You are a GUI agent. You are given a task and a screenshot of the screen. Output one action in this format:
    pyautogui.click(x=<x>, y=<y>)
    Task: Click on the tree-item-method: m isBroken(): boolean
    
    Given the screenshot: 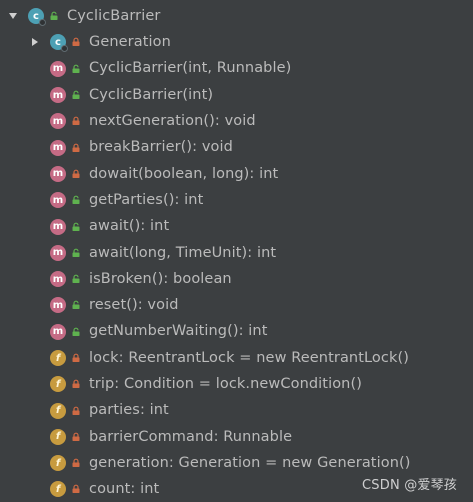 What is the action you would take?
    pyautogui.click(x=236, y=279)
    